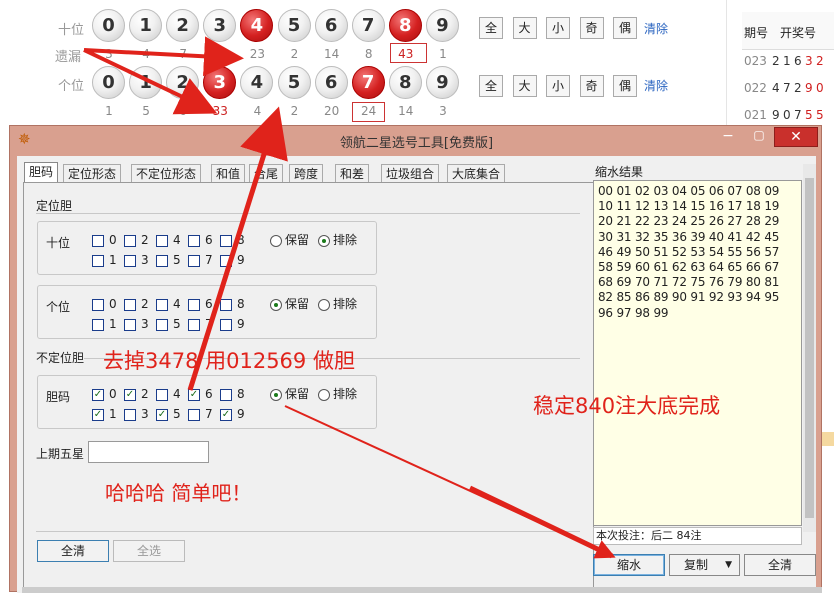  Describe the element at coordinates (627, 406) in the screenshot. I see `annotation-stable-840: 稳定840注大底完成` at that location.